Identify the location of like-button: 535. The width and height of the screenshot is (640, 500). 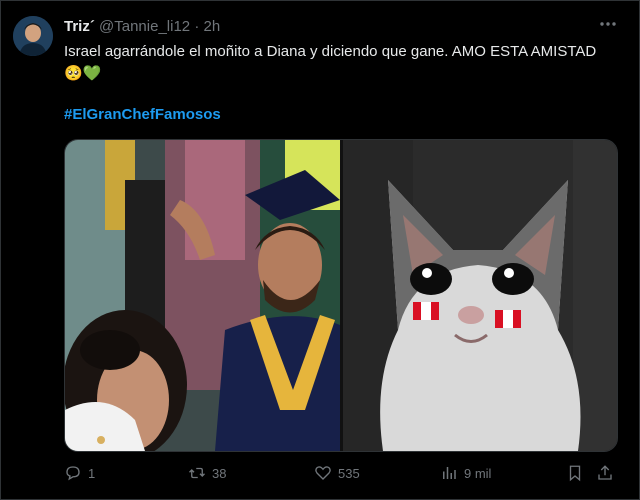
(337, 473).